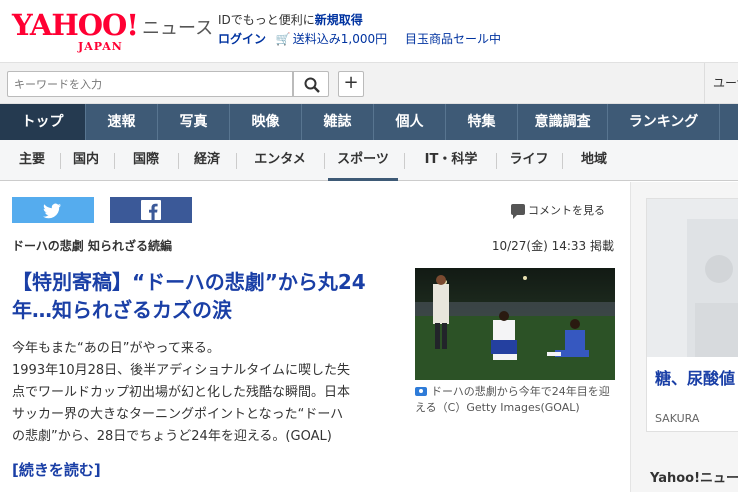 This screenshot has height=492, width=738. Describe the element at coordinates (283, 39) in the screenshot. I see `cart-icon: 🛒` at that location.